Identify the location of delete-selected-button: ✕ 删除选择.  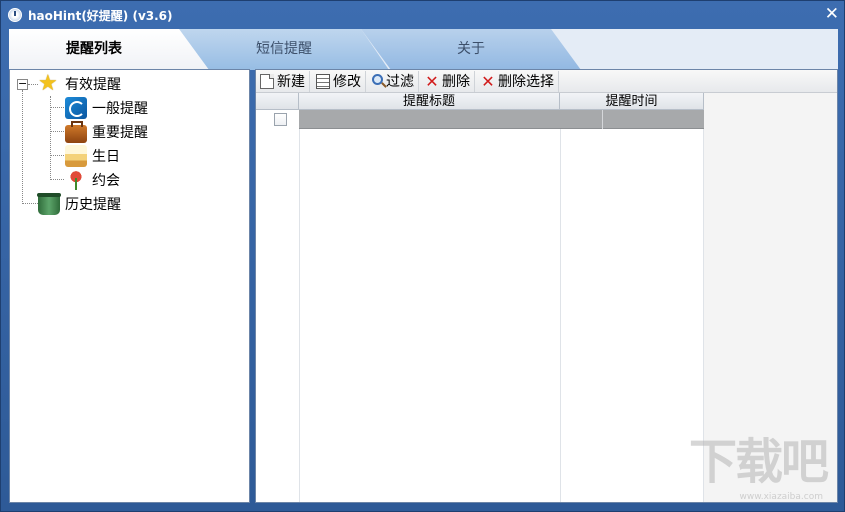
(518, 81).